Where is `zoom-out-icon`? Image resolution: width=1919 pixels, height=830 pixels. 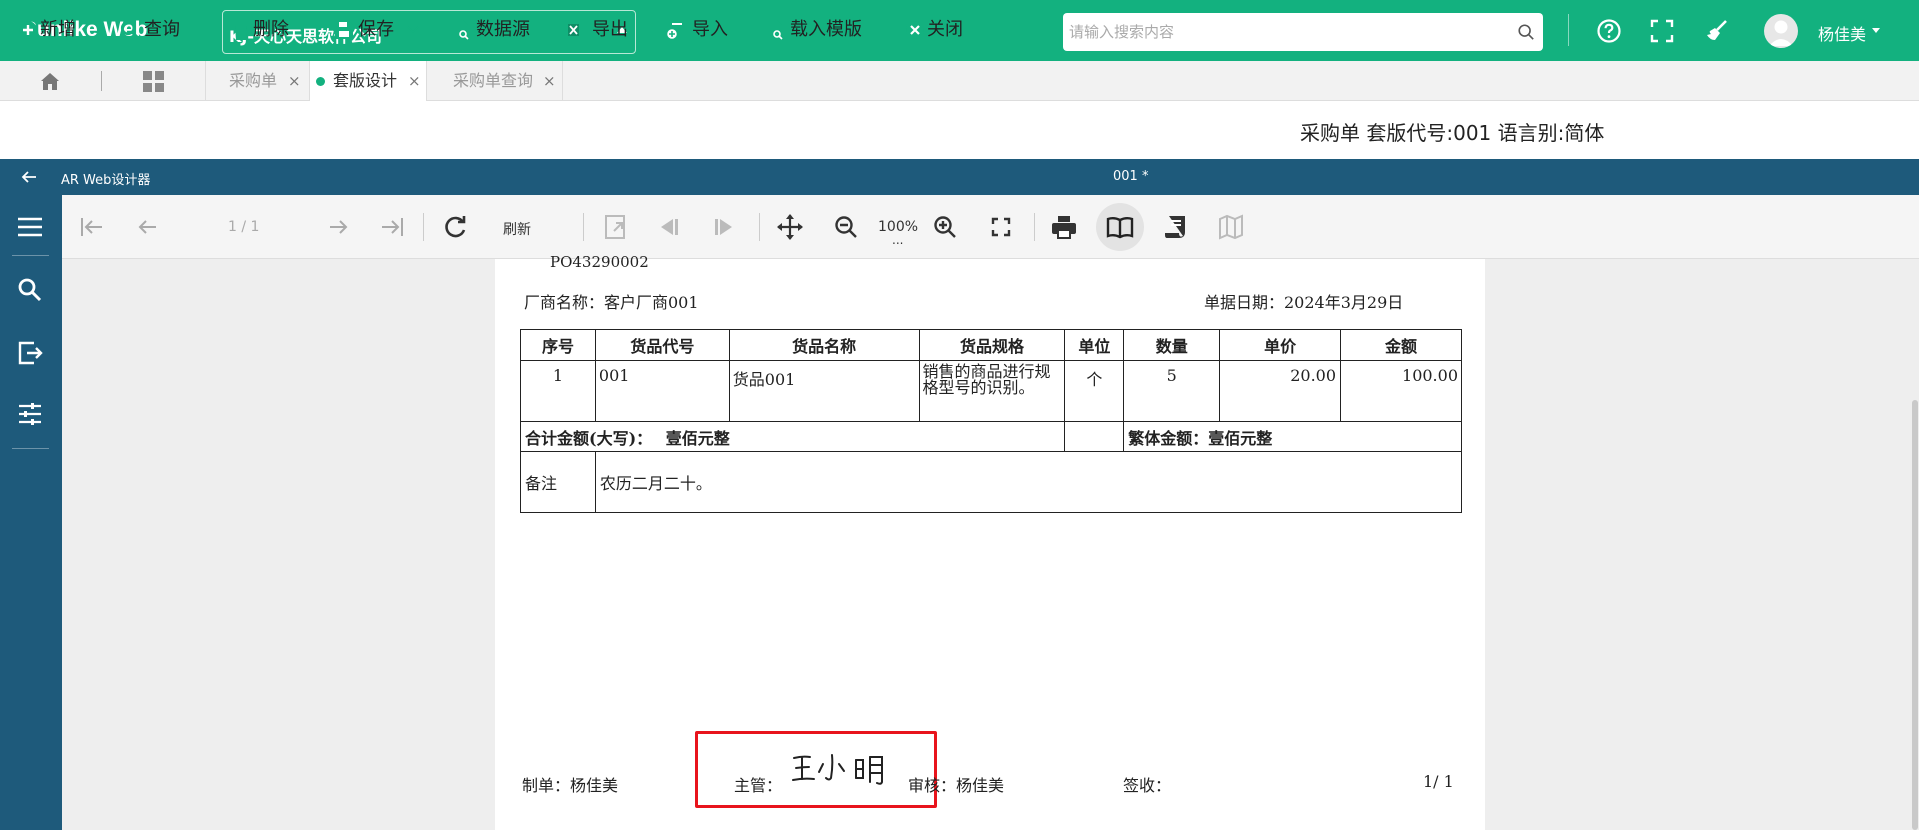 zoom-out-icon is located at coordinates (846, 227).